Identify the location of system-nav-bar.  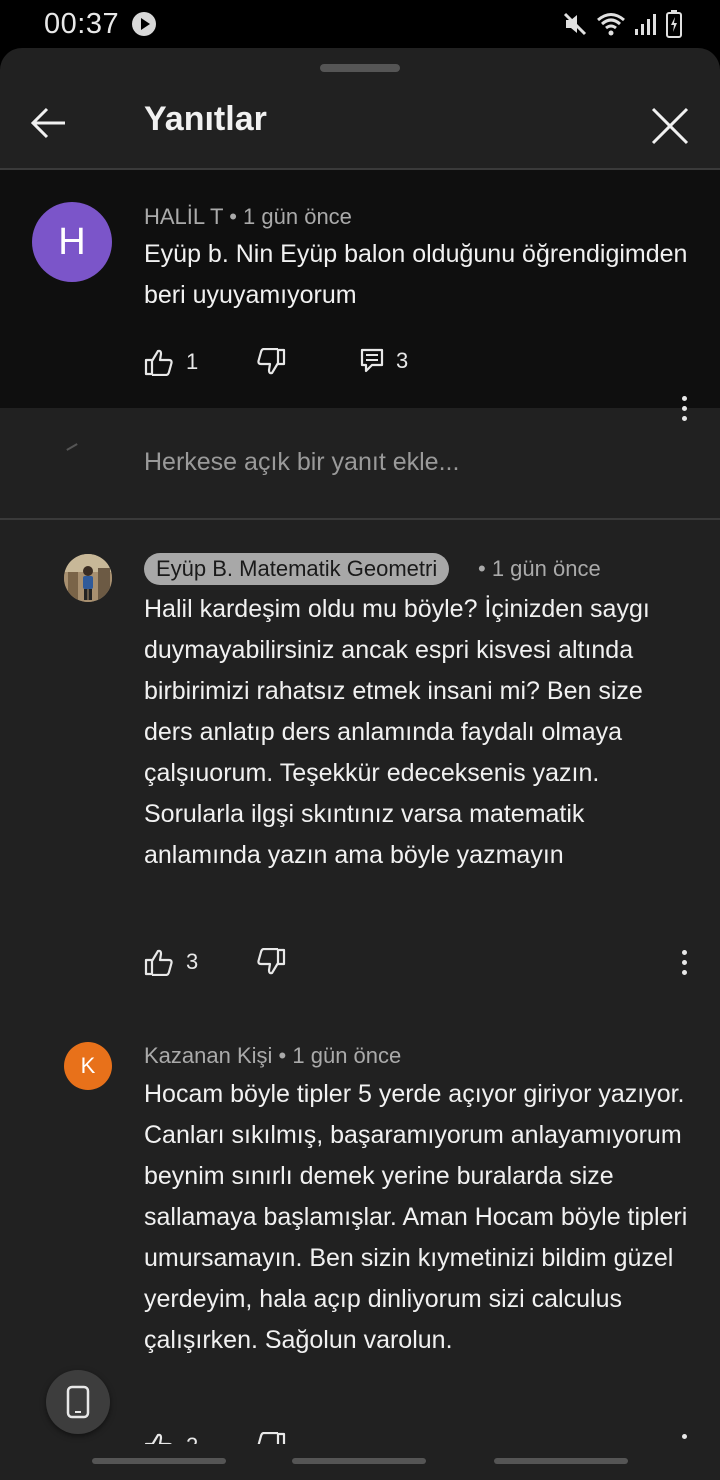
(360, 1462).